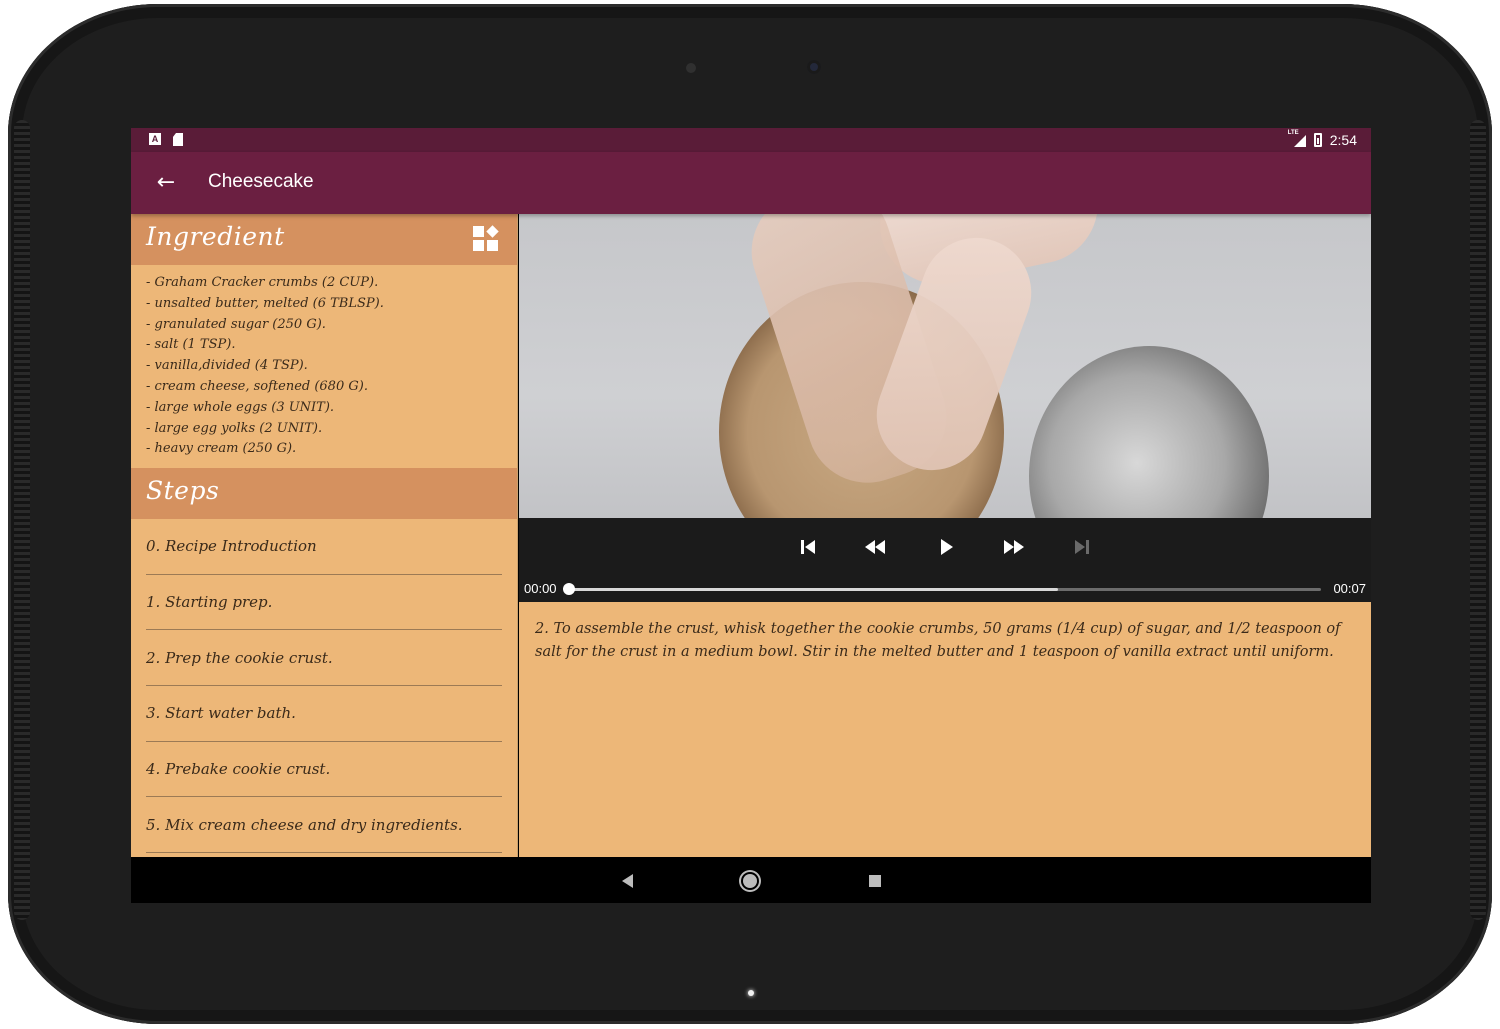 The height and width of the screenshot is (1029, 1500). What do you see at coordinates (183, 490) in the screenshot?
I see `steps-title: Steps` at bounding box center [183, 490].